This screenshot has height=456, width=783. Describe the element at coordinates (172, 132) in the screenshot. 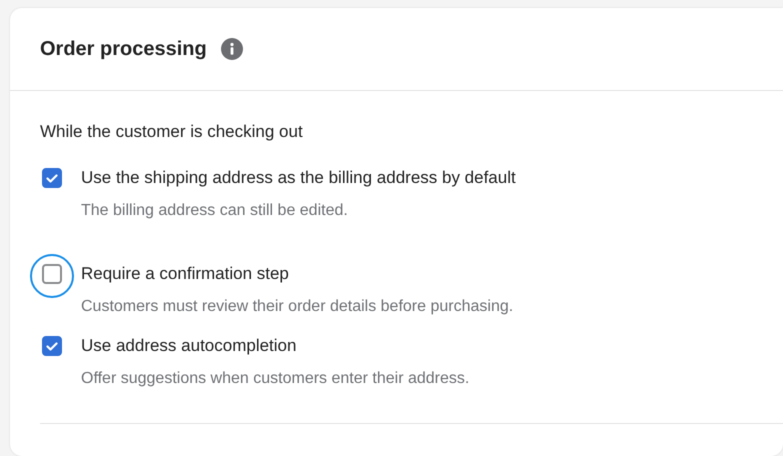

I see `section-heading: While the customer is checking out` at that location.